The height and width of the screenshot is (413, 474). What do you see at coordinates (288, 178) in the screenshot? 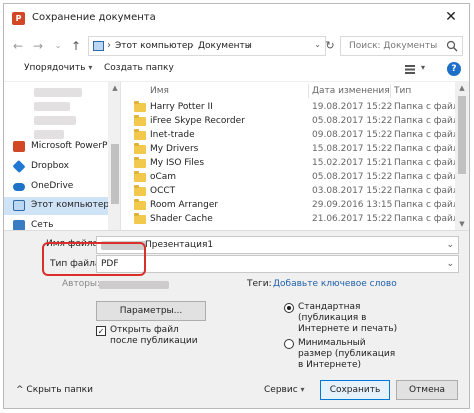
I see `list-item: oCam05.08.2017 15:22Папка с файлами` at bounding box center [288, 178].